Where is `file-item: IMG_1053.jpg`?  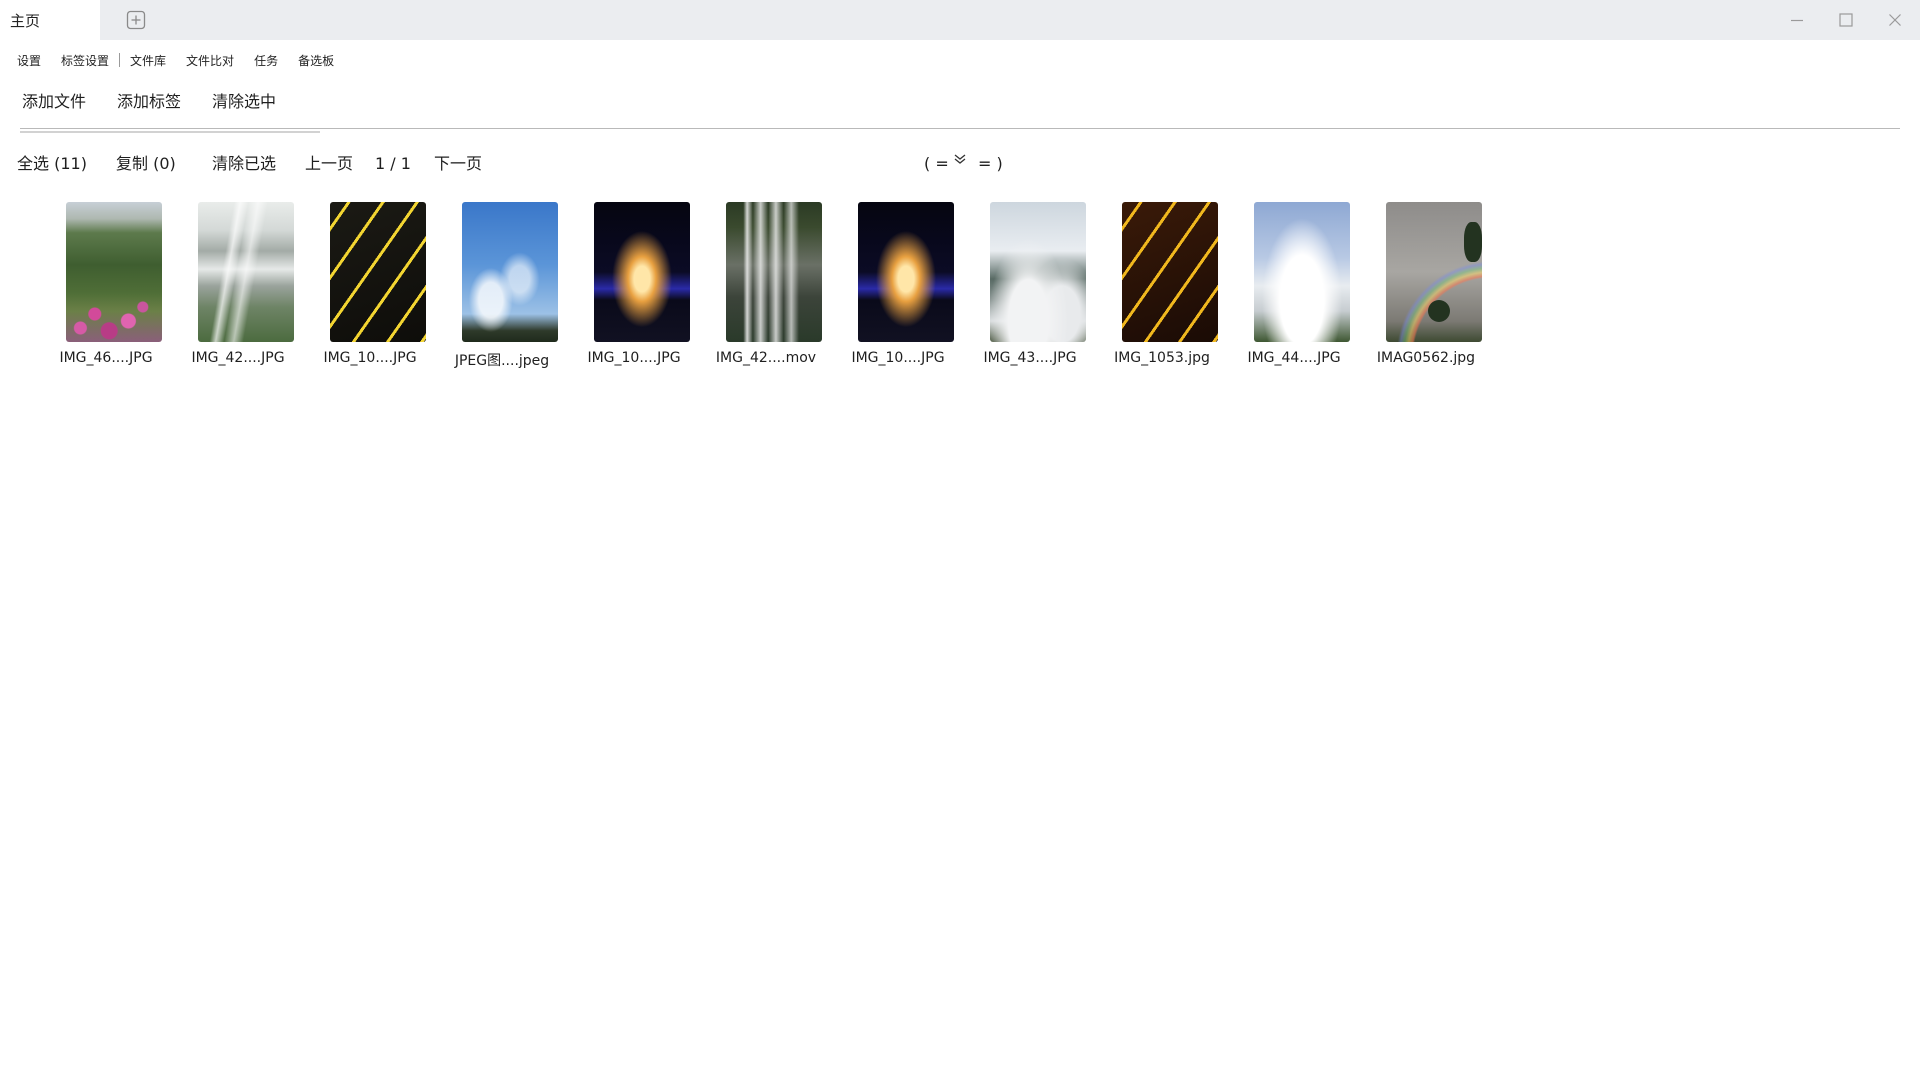 file-item: IMG_1053.jpg is located at coordinates (1162, 292).